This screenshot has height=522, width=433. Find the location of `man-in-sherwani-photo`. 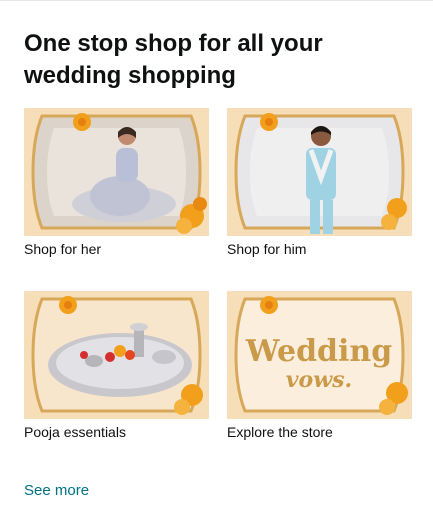

man-in-sherwani-photo is located at coordinates (319, 172).